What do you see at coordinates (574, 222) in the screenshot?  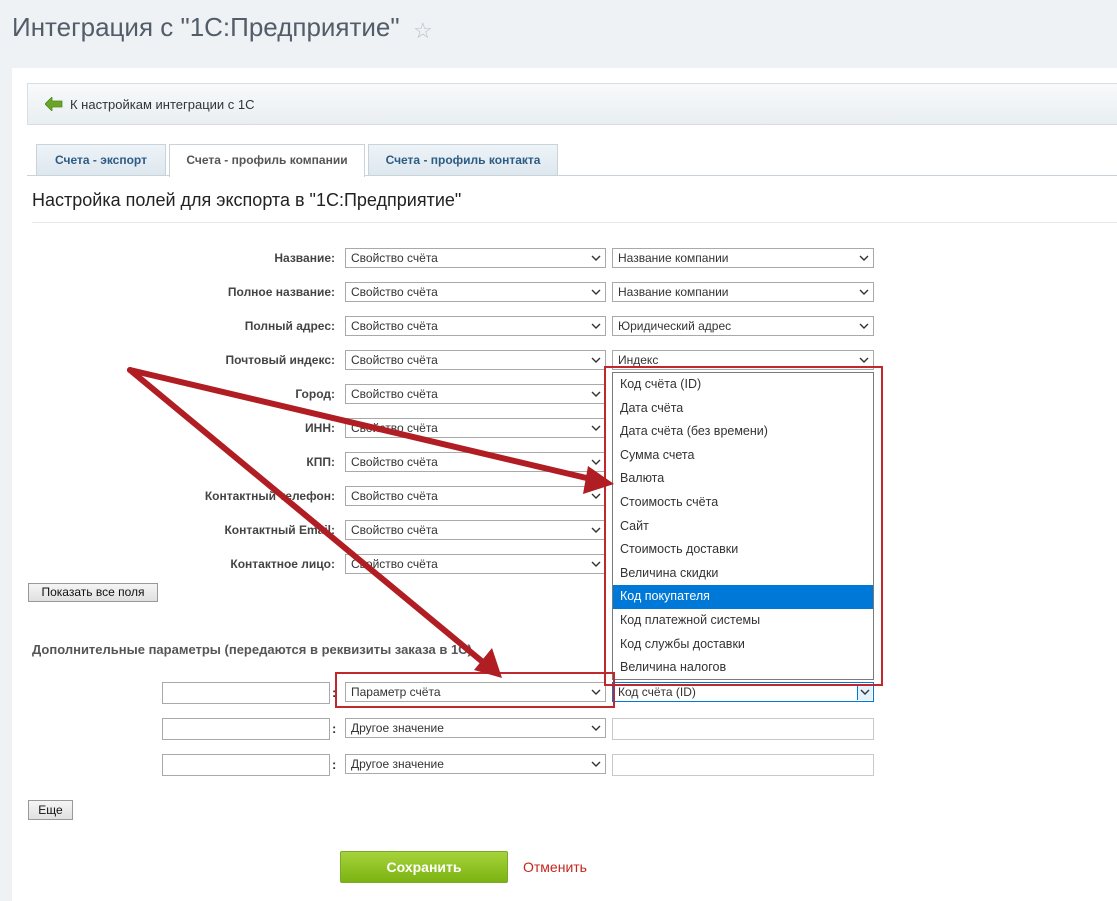 I see `section-divider` at bounding box center [574, 222].